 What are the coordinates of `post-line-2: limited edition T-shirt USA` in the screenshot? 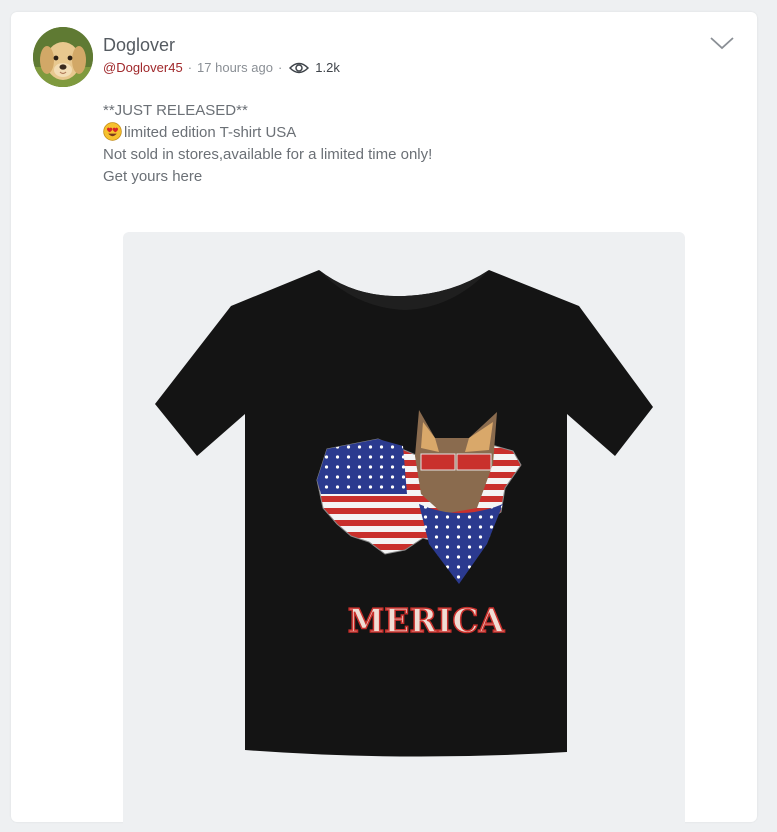 It's located at (267, 133).